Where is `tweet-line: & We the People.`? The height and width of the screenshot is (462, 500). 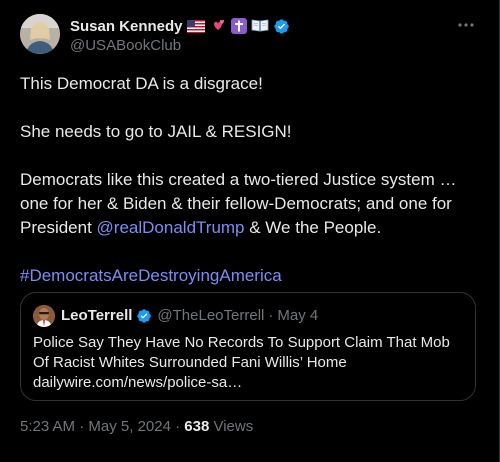
tweet-line: & We the People. is located at coordinates (313, 227).